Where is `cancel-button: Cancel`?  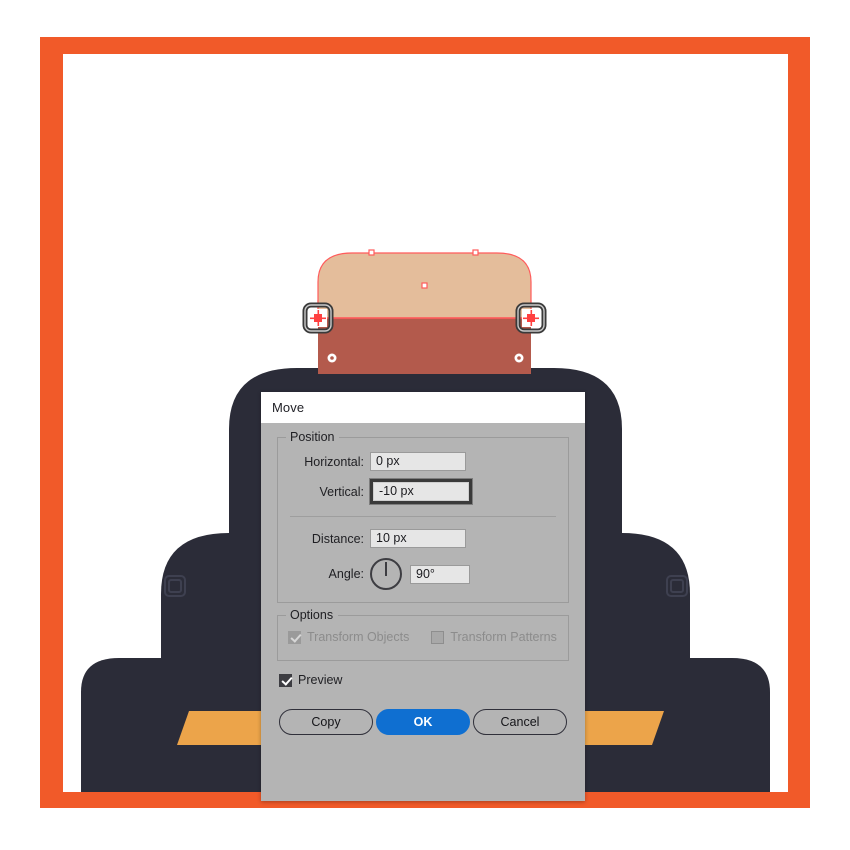 cancel-button: Cancel is located at coordinates (520, 722).